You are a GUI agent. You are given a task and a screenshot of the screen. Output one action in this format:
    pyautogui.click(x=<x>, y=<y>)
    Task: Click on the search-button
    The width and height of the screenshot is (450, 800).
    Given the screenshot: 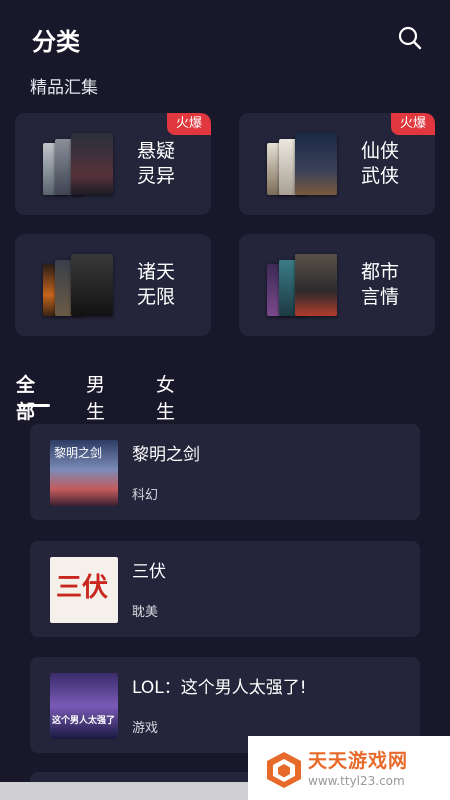 What is the action you would take?
    pyautogui.click(x=410, y=38)
    